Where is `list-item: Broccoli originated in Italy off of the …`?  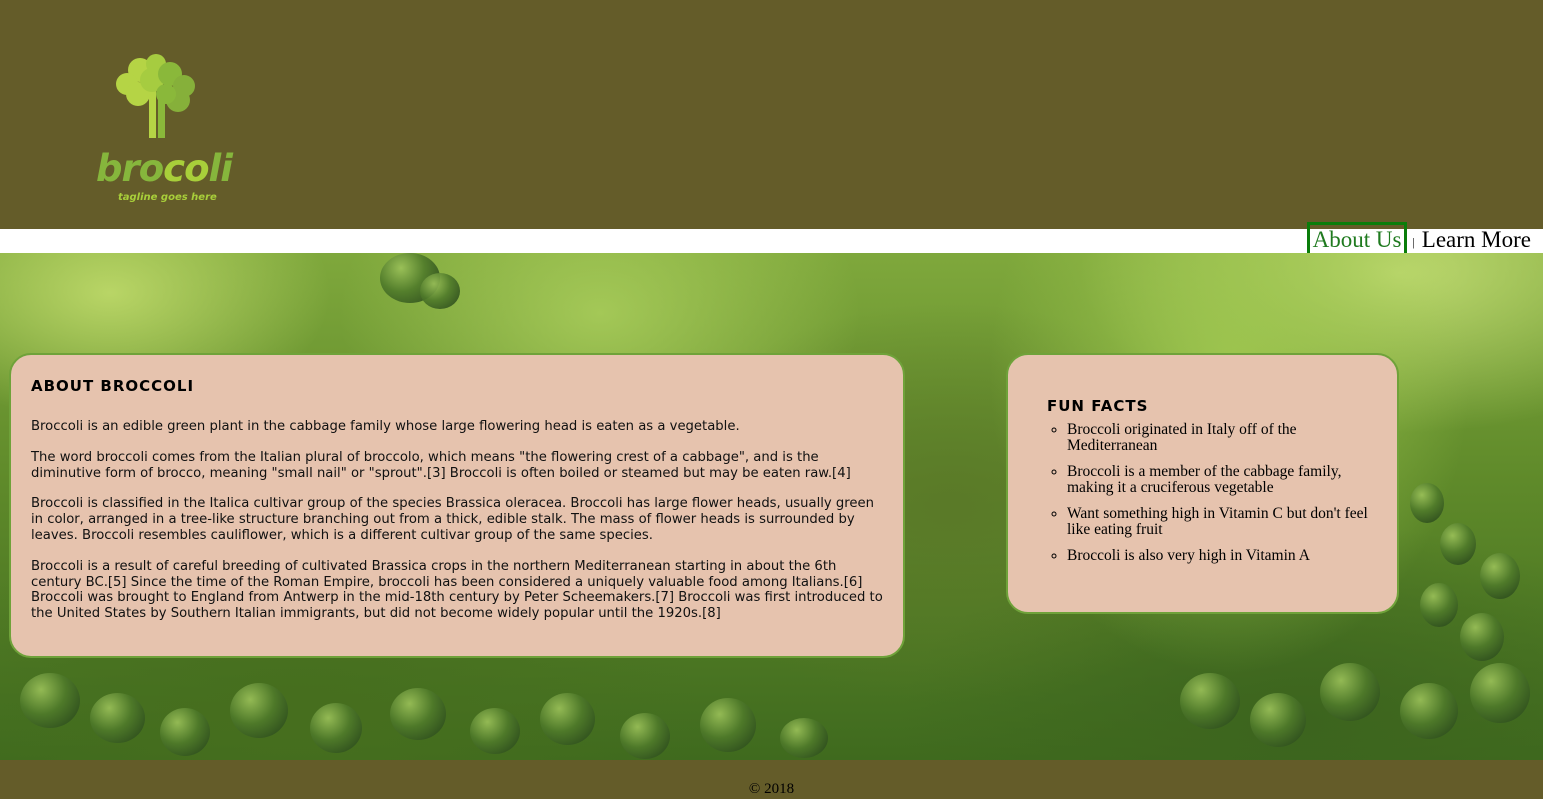 list-item: Broccoli originated in Italy off of the … is located at coordinates (1222, 438).